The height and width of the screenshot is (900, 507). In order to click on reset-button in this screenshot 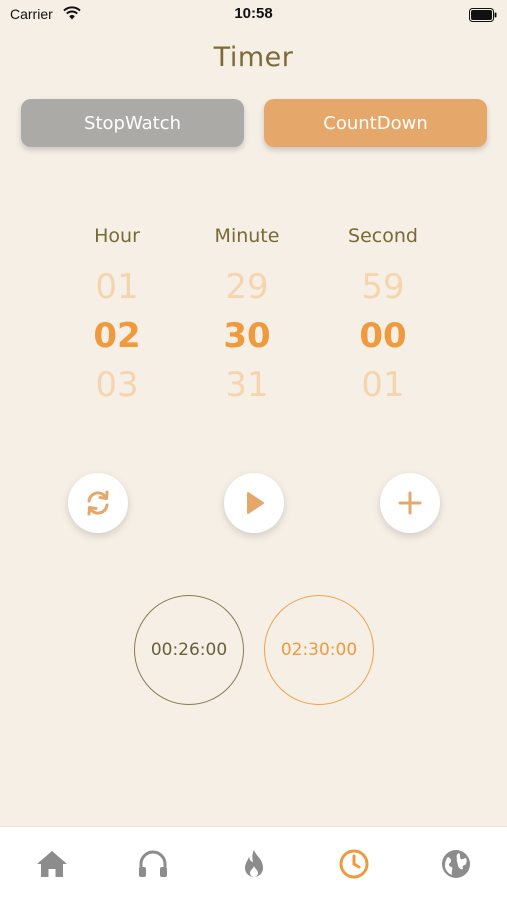, I will do `click(98, 503)`.